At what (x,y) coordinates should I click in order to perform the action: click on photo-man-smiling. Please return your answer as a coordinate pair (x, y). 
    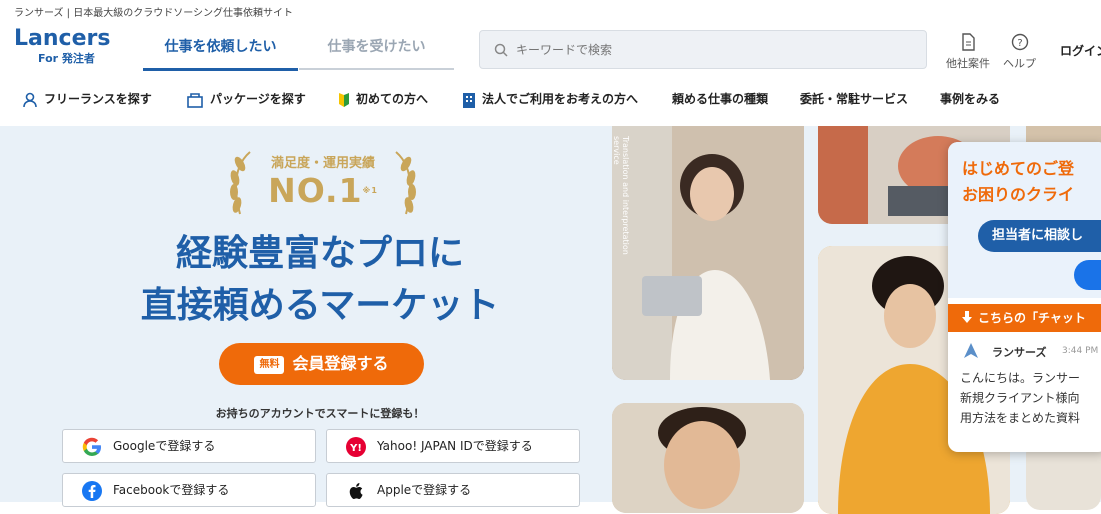
    Looking at the image, I should click on (708, 458).